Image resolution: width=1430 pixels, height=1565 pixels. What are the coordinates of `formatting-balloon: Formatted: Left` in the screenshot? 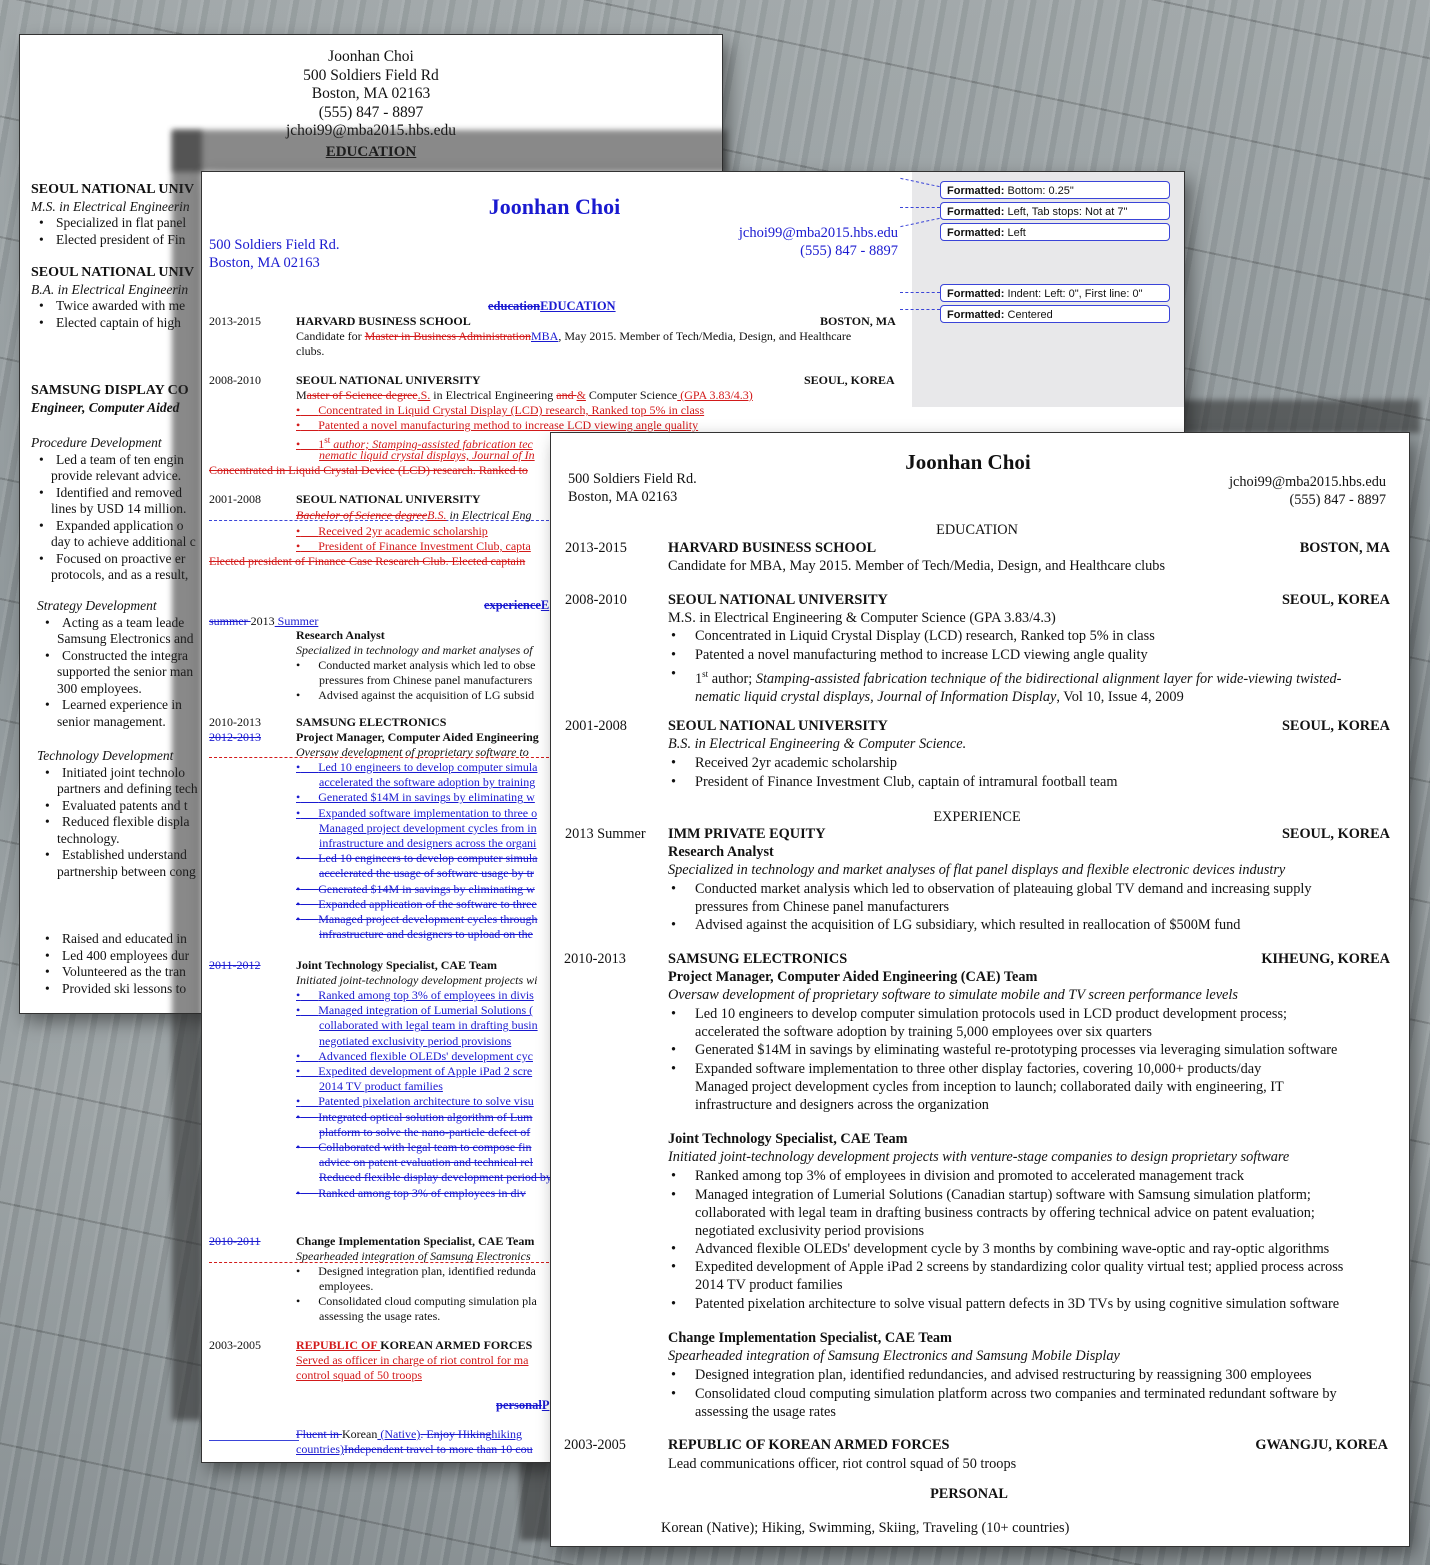 It's located at (1055, 232).